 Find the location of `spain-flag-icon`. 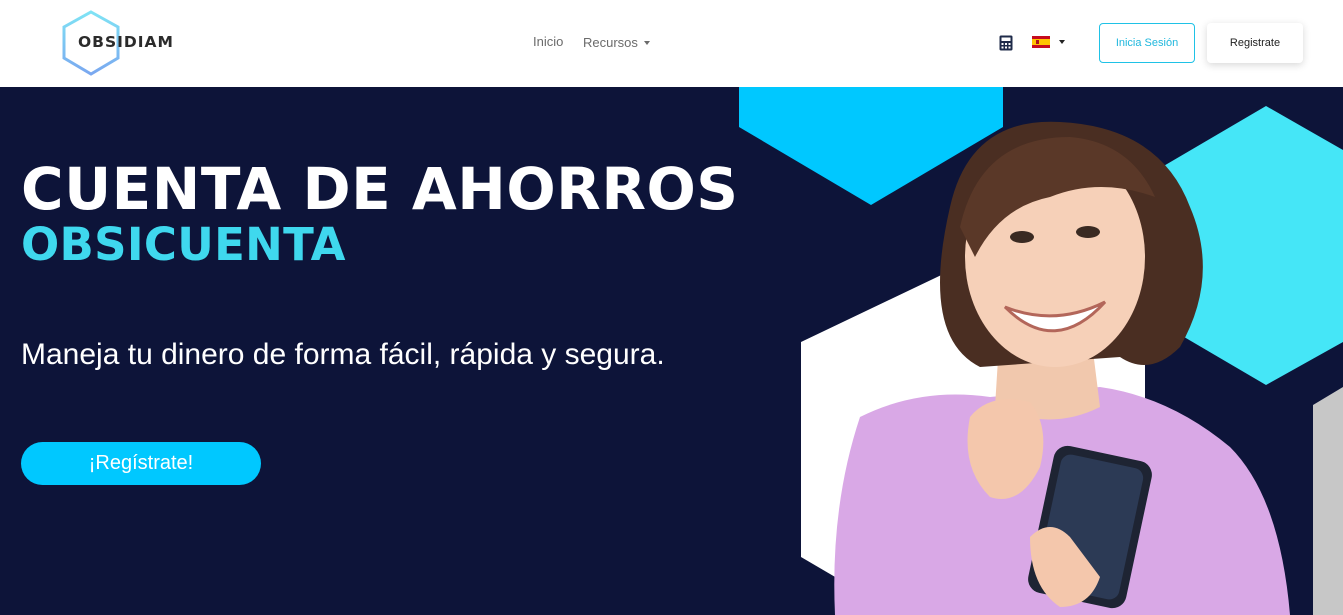

spain-flag-icon is located at coordinates (1041, 42).